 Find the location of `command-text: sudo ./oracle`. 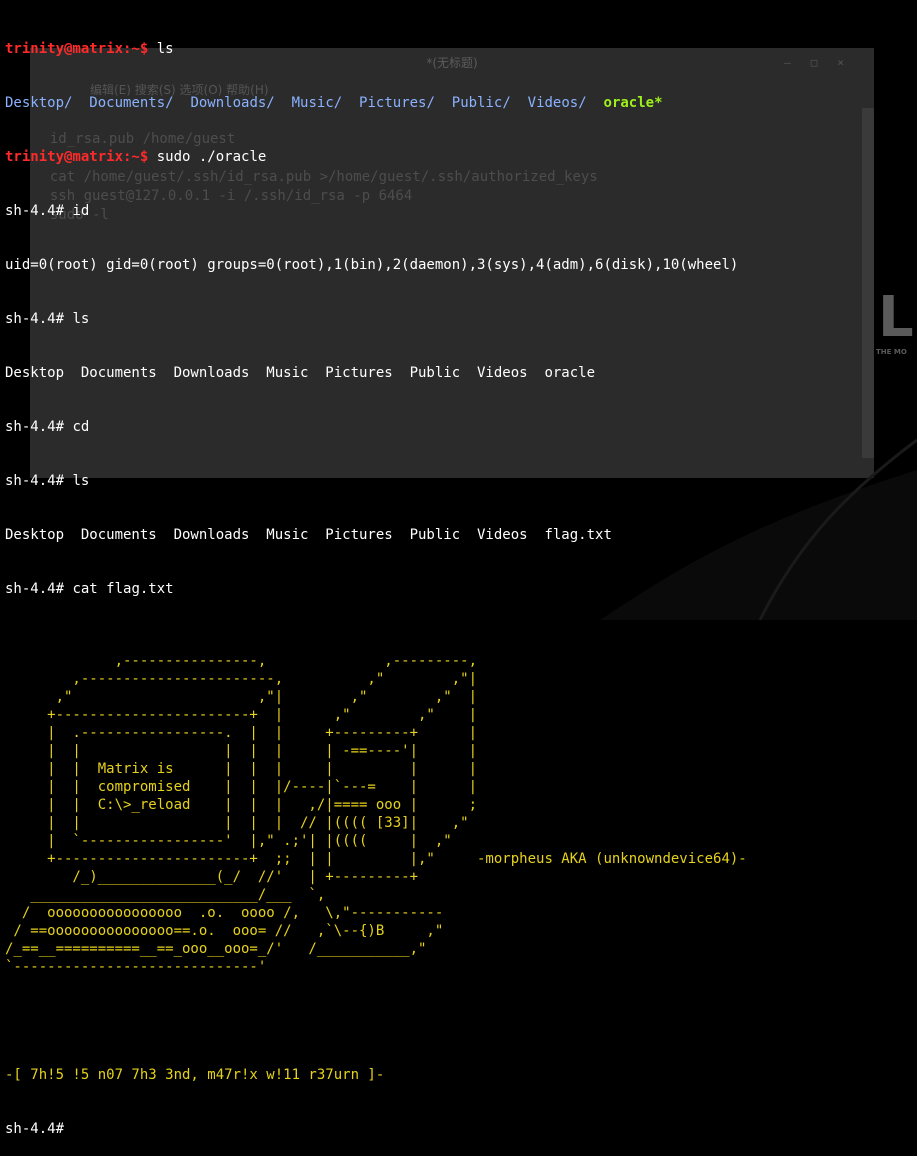

command-text: sudo ./oracle is located at coordinates (211, 157).